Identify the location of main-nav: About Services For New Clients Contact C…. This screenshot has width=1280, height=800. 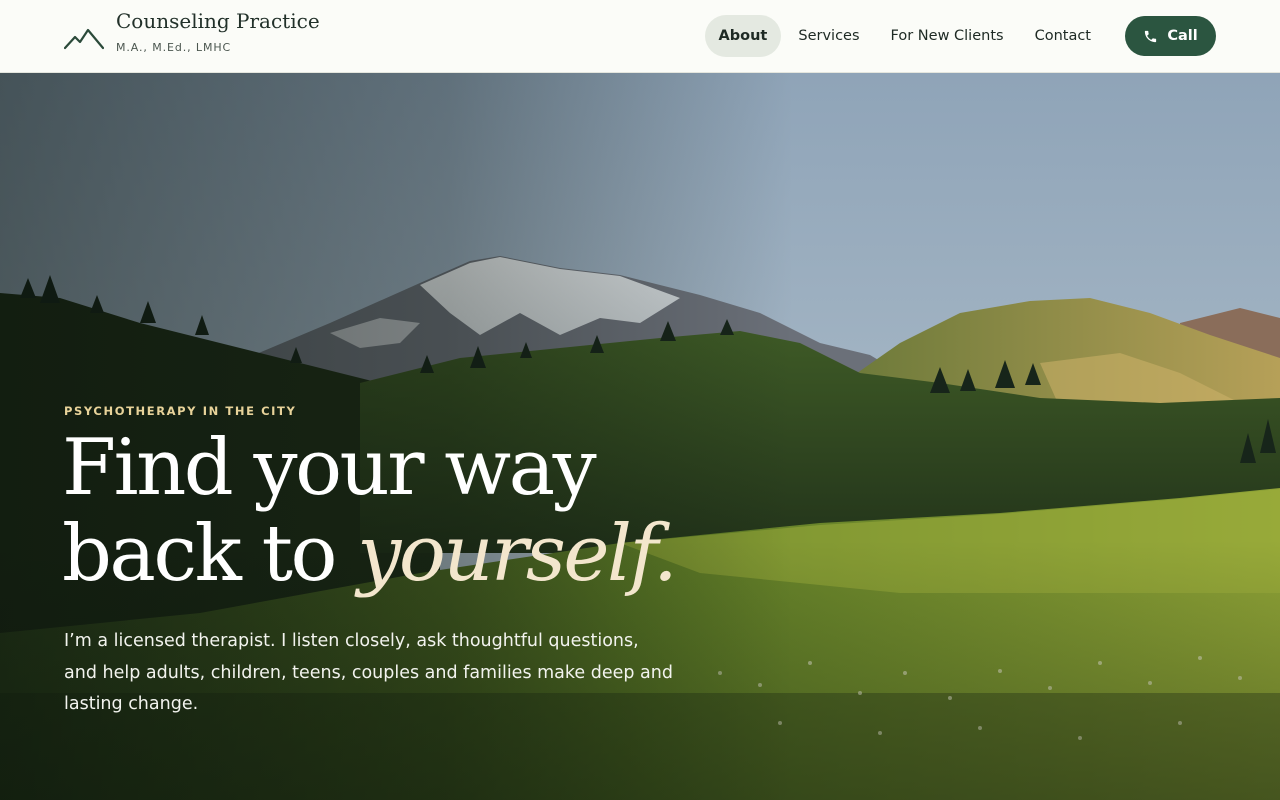
(959, 36).